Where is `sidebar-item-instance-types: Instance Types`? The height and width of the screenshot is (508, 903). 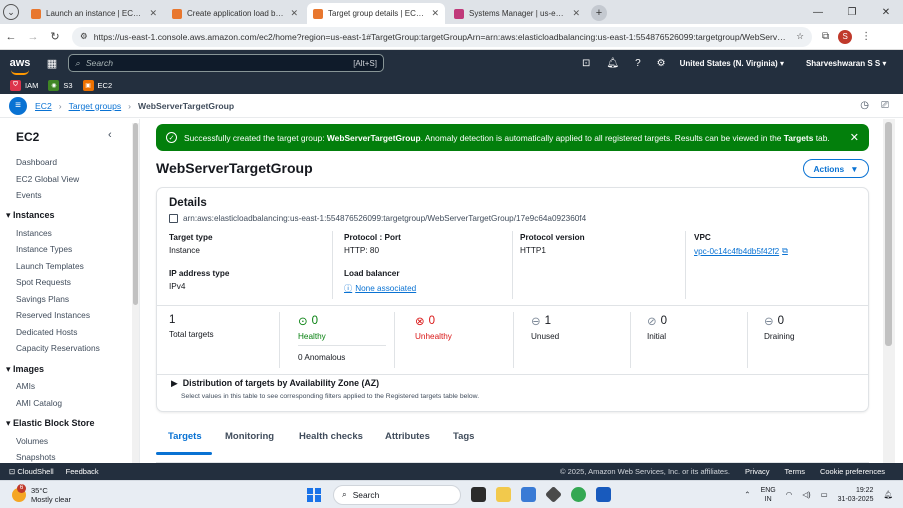 sidebar-item-instance-types: Instance Types is located at coordinates (44, 249).